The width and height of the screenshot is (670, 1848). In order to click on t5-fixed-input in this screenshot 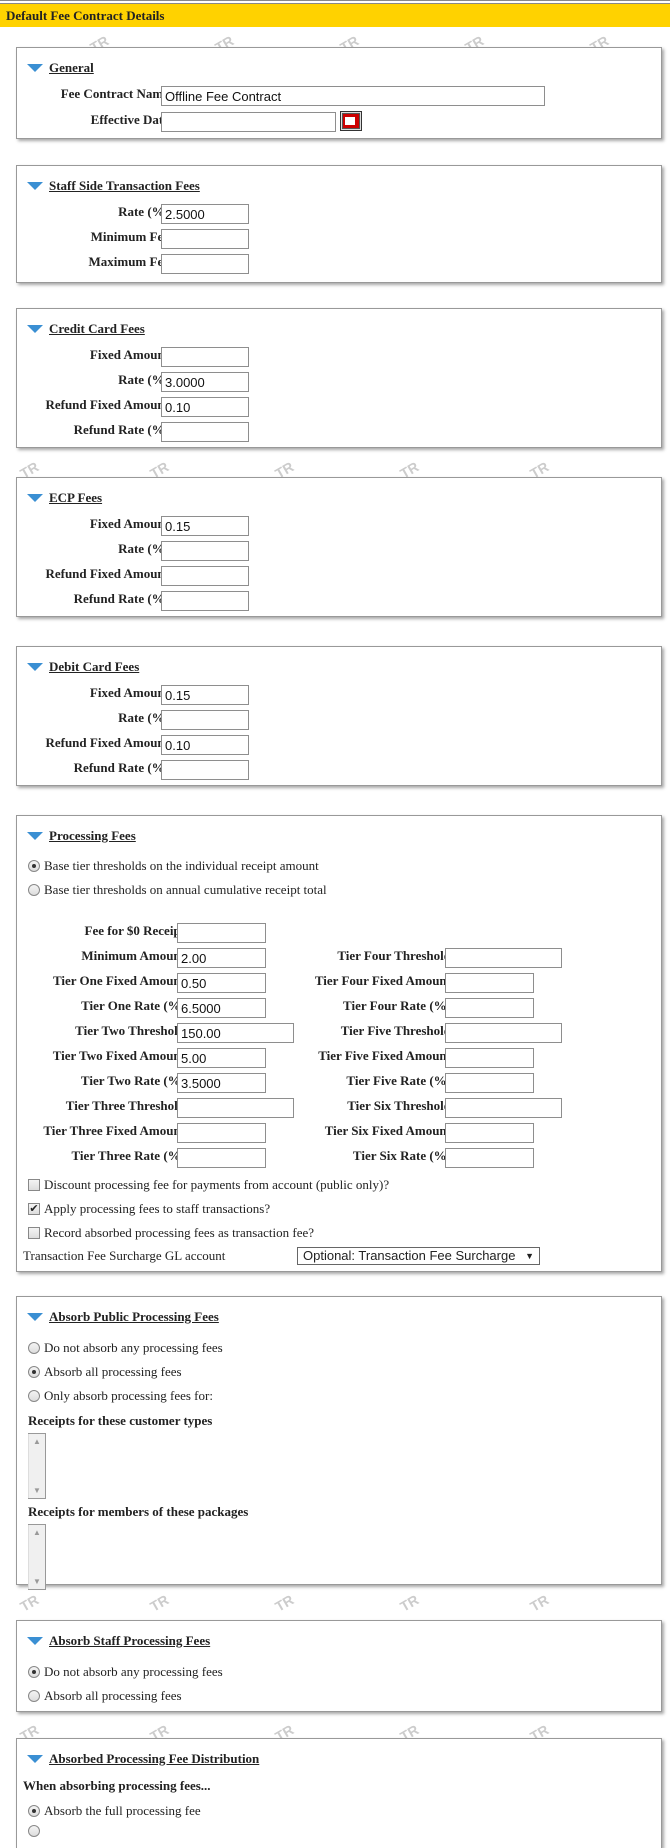, I will do `click(489, 1058)`.